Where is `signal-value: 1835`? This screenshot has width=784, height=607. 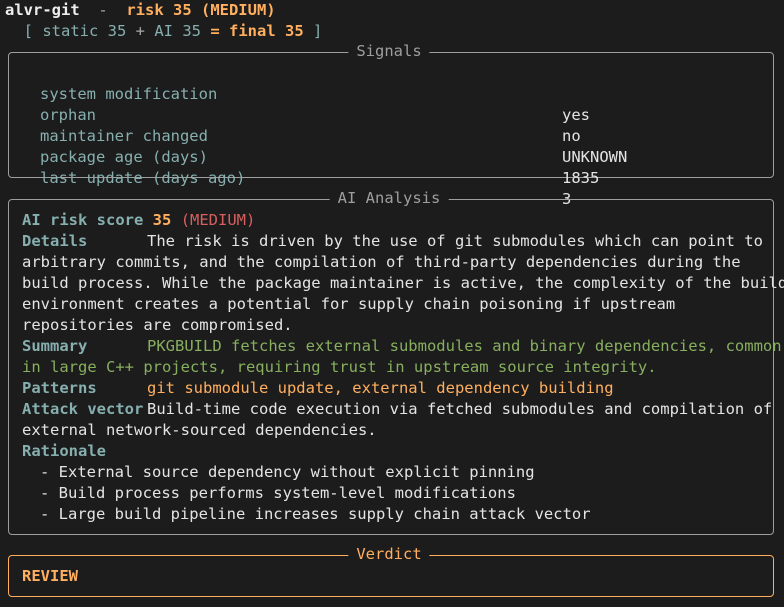
signal-value: 1835 is located at coordinates (581, 178).